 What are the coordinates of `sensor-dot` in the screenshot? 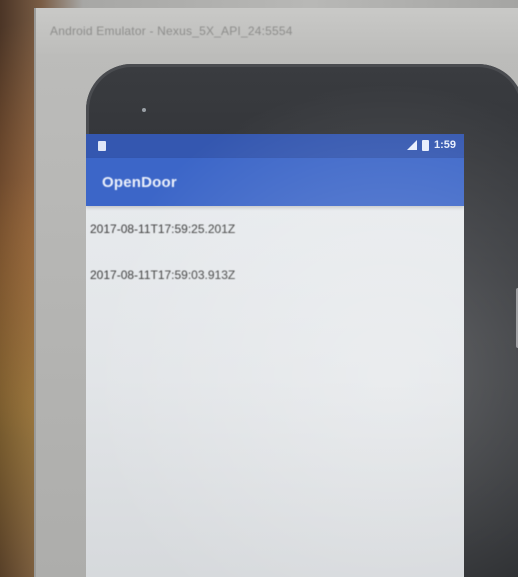 It's located at (144, 110).